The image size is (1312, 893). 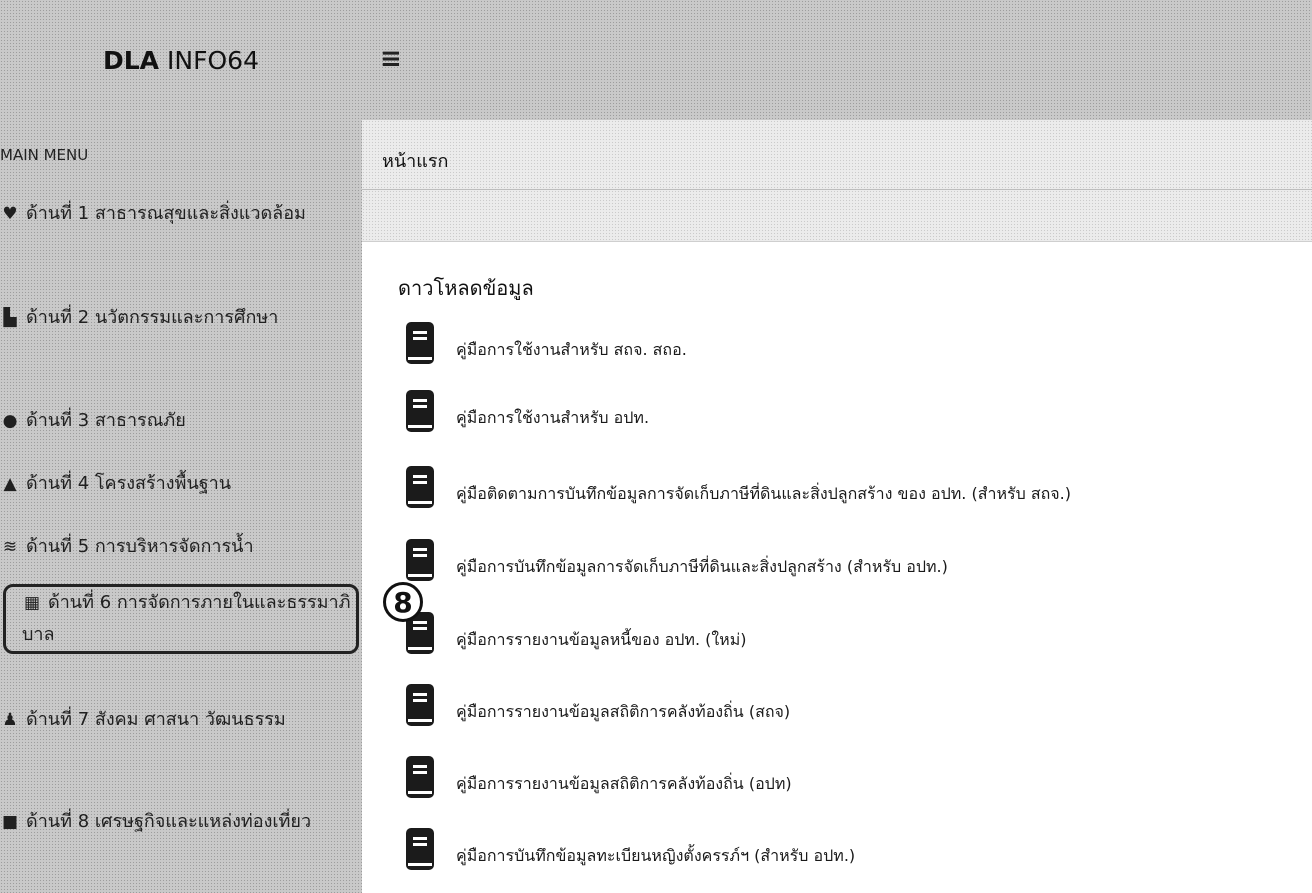 What do you see at coordinates (10, 214) in the screenshot?
I see `heartbeat-icon: ♥` at bounding box center [10, 214].